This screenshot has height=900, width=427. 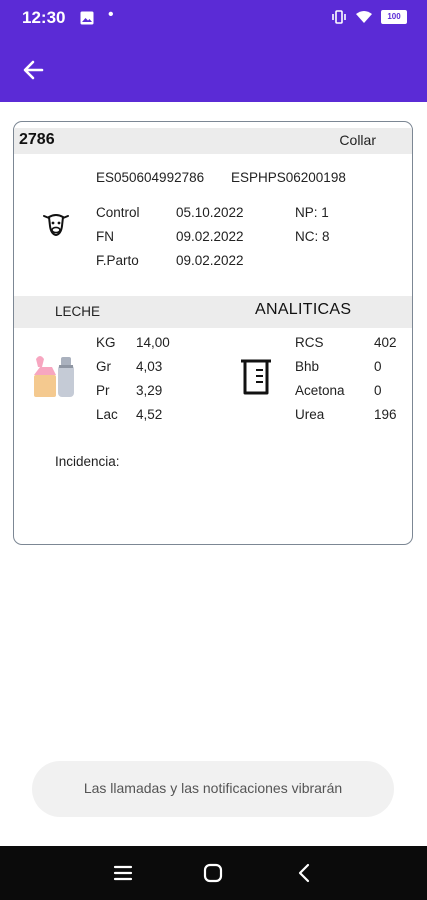 What do you see at coordinates (256, 377) in the screenshot?
I see `beaker-icon` at bounding box center [256, 377].